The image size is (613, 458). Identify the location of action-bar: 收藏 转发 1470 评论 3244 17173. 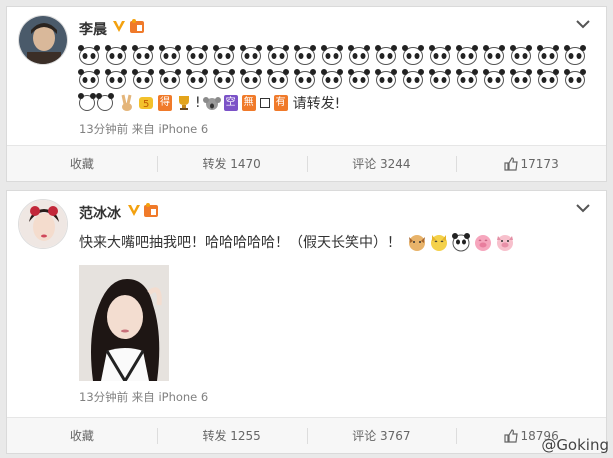
(306, 163).